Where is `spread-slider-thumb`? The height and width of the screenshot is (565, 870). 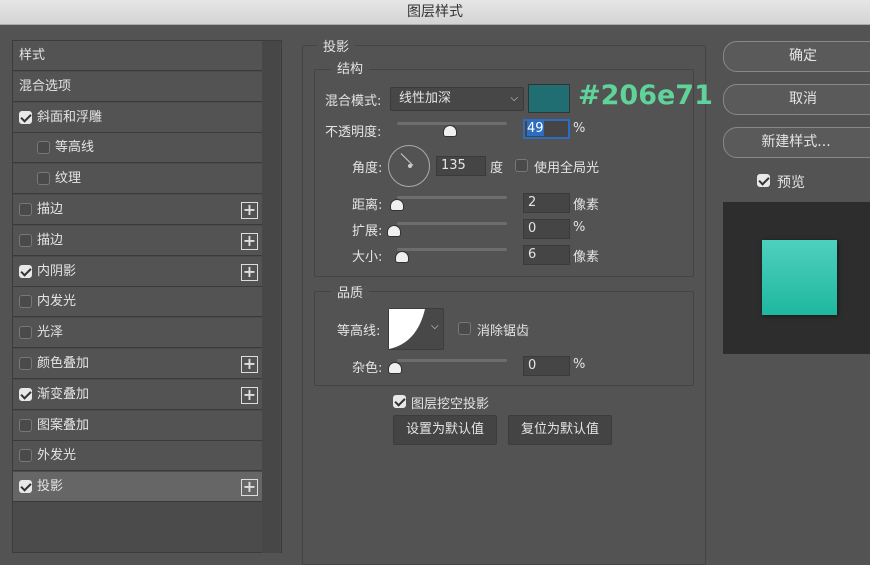
spread-slider-thumb is located at coordinates (394, 231).